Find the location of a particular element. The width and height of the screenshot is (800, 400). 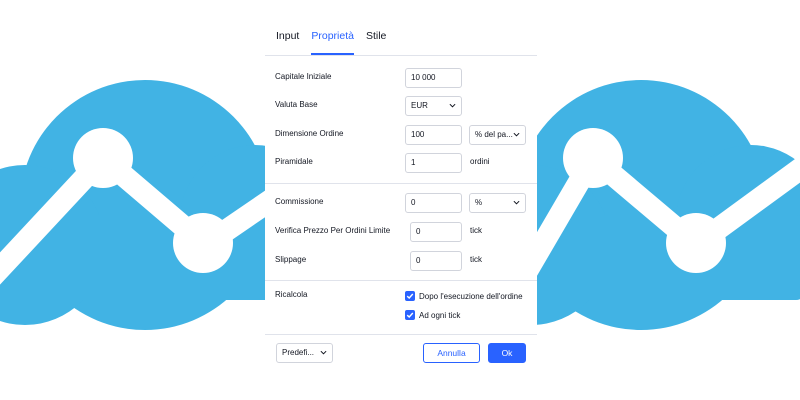

recalc-every-tick-label: Ad ogni tick is located at coordinates (440, 315).